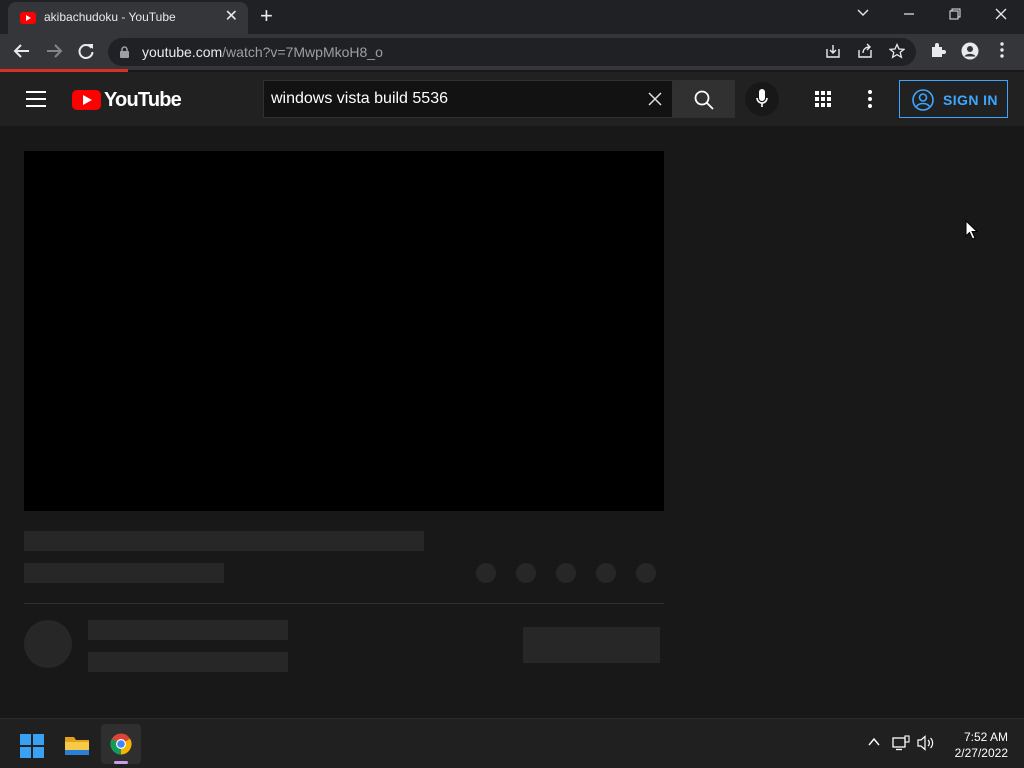 This screenshot has width=1024, height=768. What do you see at coordinates (48, 644) in the screenshot?
I see `channel-avatar-placeholder` at bounding box center [48, 644].